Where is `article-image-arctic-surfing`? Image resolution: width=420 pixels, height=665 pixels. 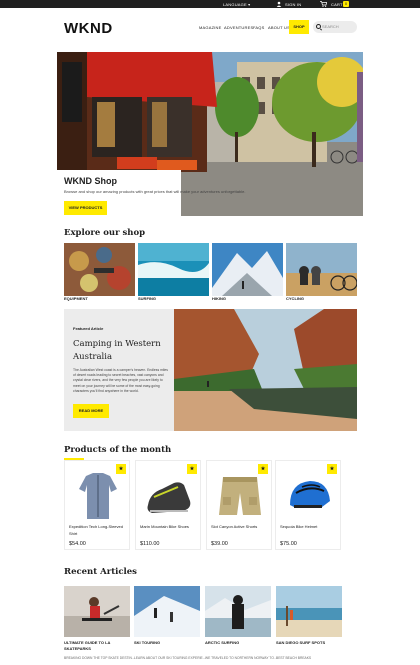
article-image-arctic-surfing is located at coordinates (238, 611).